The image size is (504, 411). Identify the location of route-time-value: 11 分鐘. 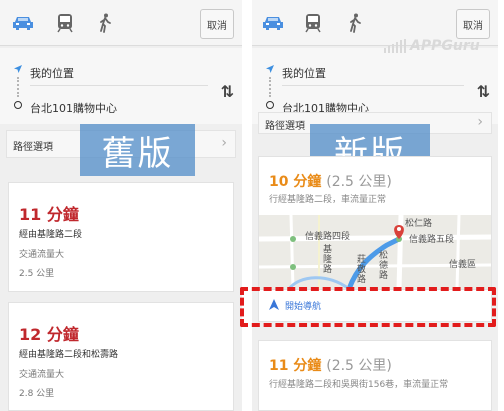
(295, 366).